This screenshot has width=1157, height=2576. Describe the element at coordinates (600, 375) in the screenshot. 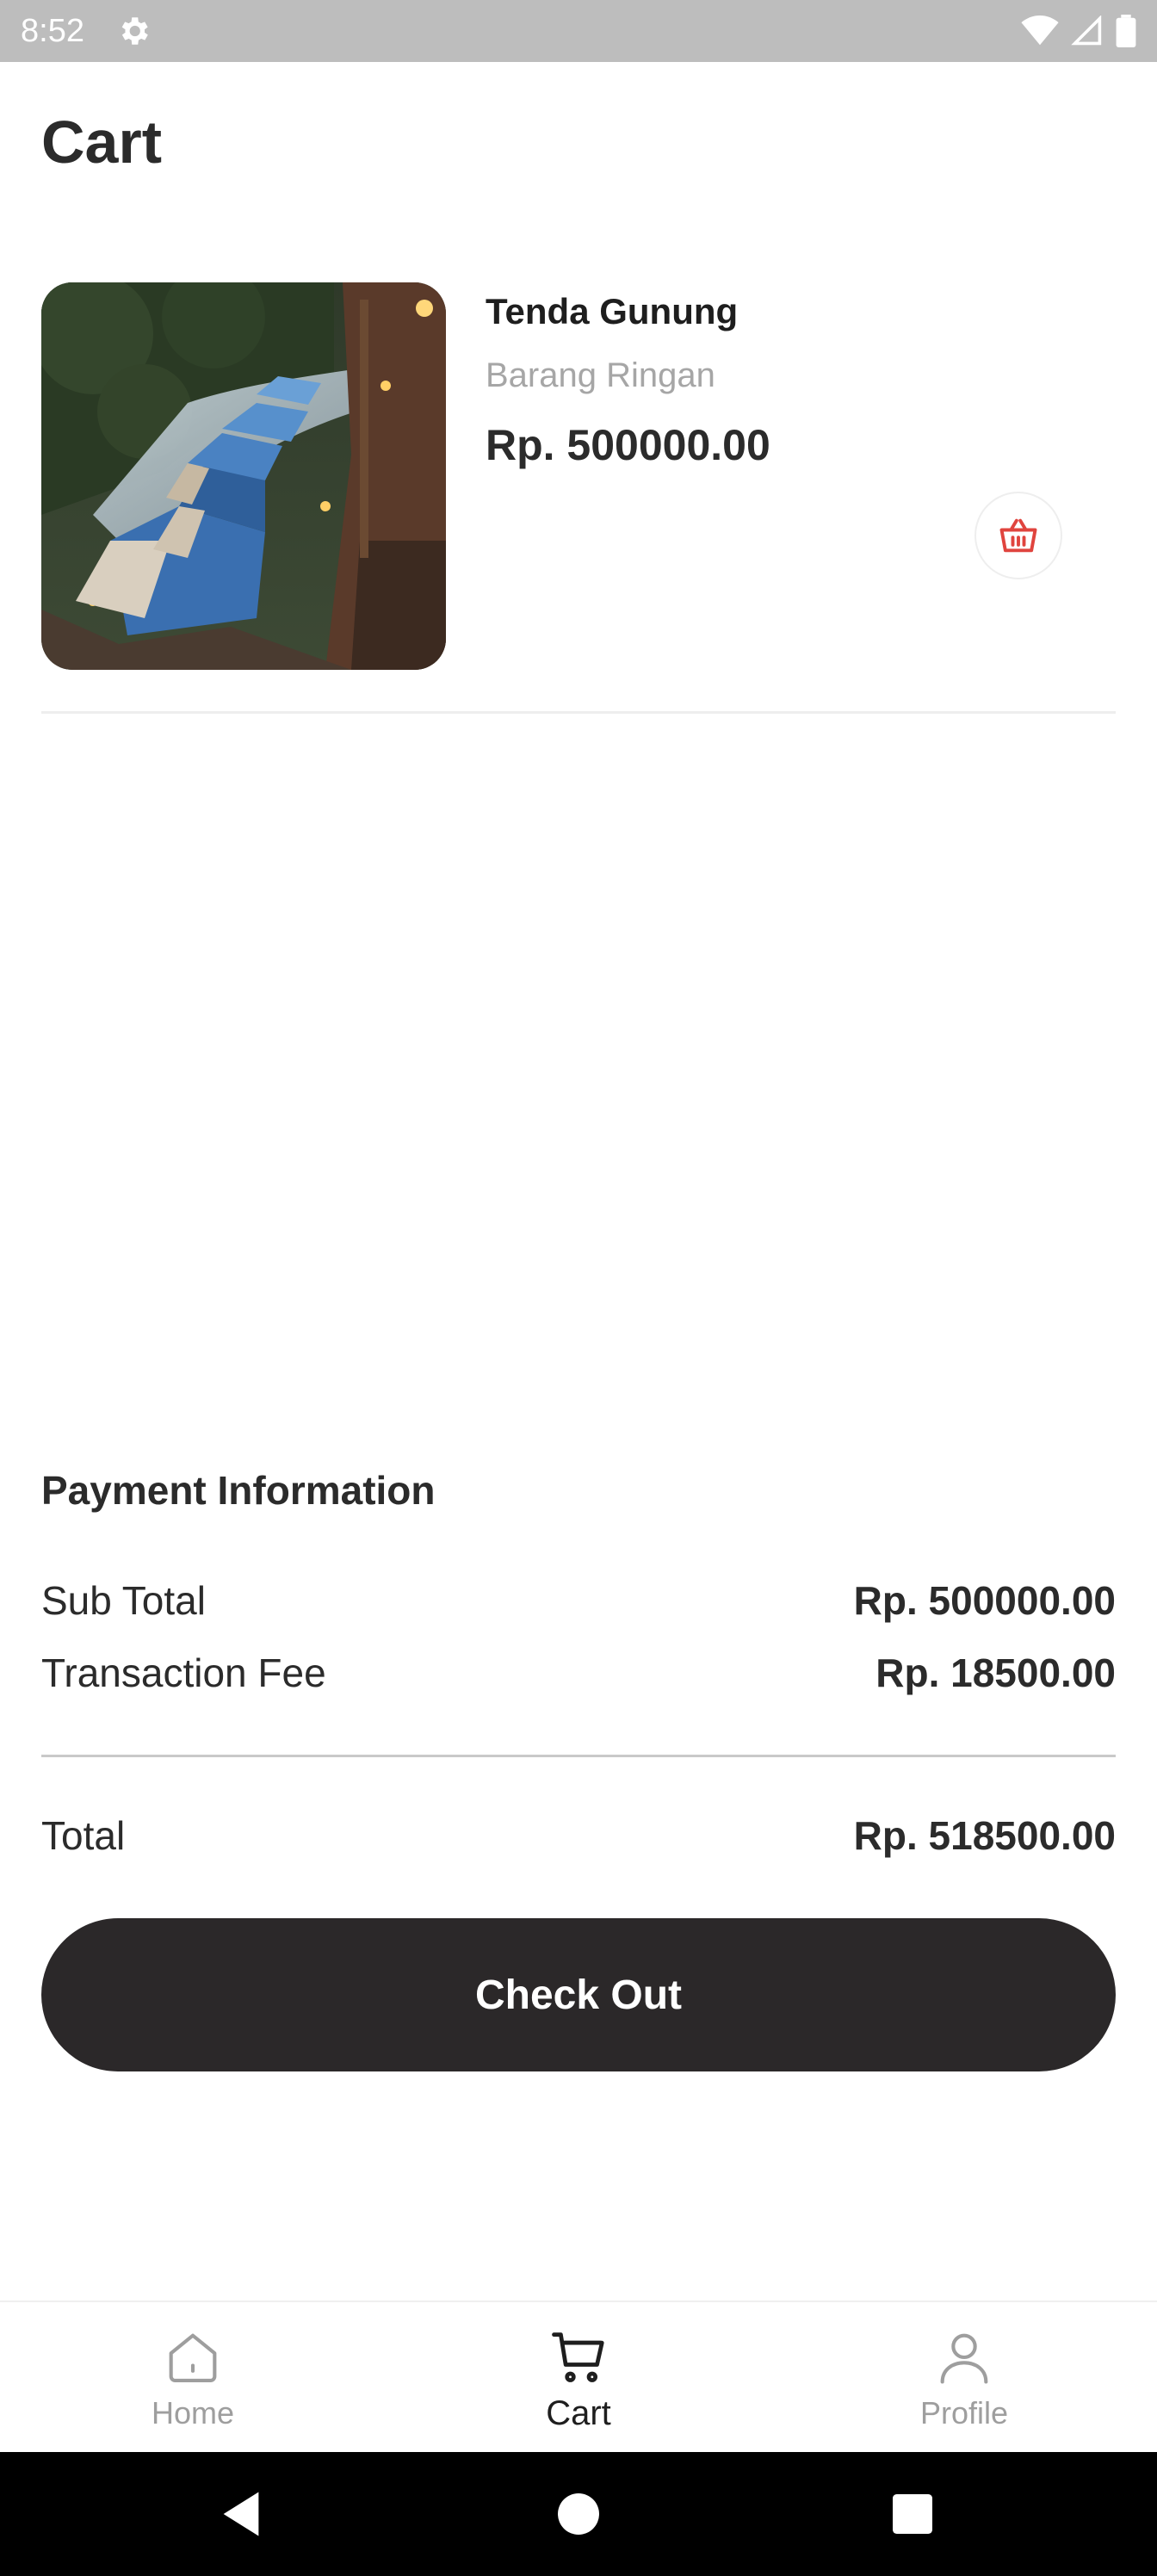

I see `product-category: Barang Ringan` at that location.